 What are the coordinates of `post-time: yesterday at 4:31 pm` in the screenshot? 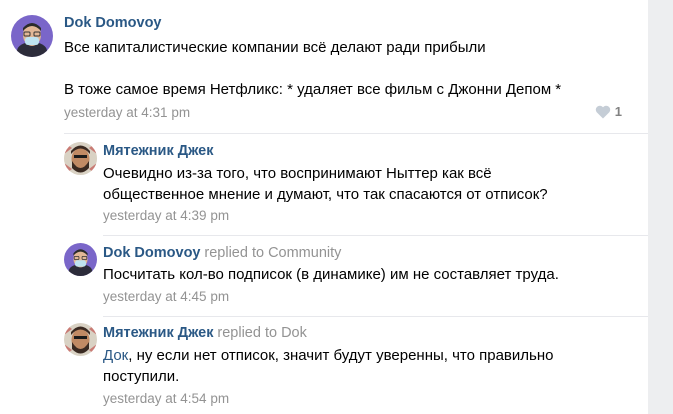 It's located at (127, 112).